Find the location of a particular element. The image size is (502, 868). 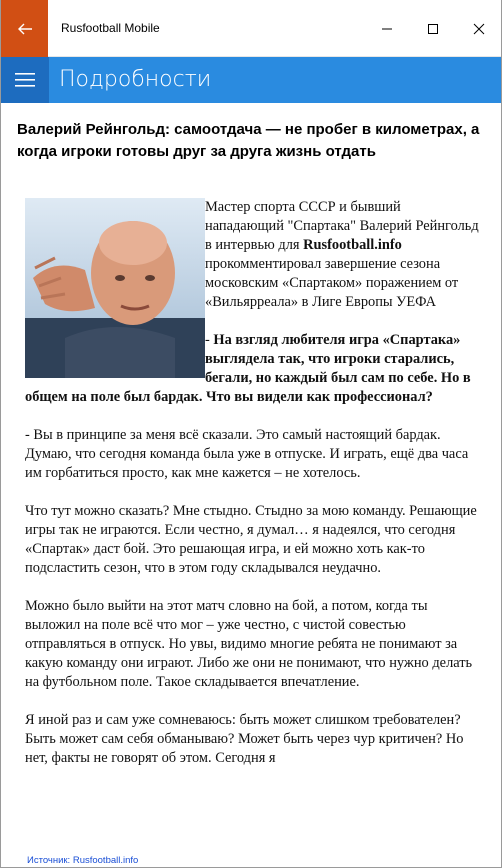

minimize-icon is located at coordinates (387, 28).